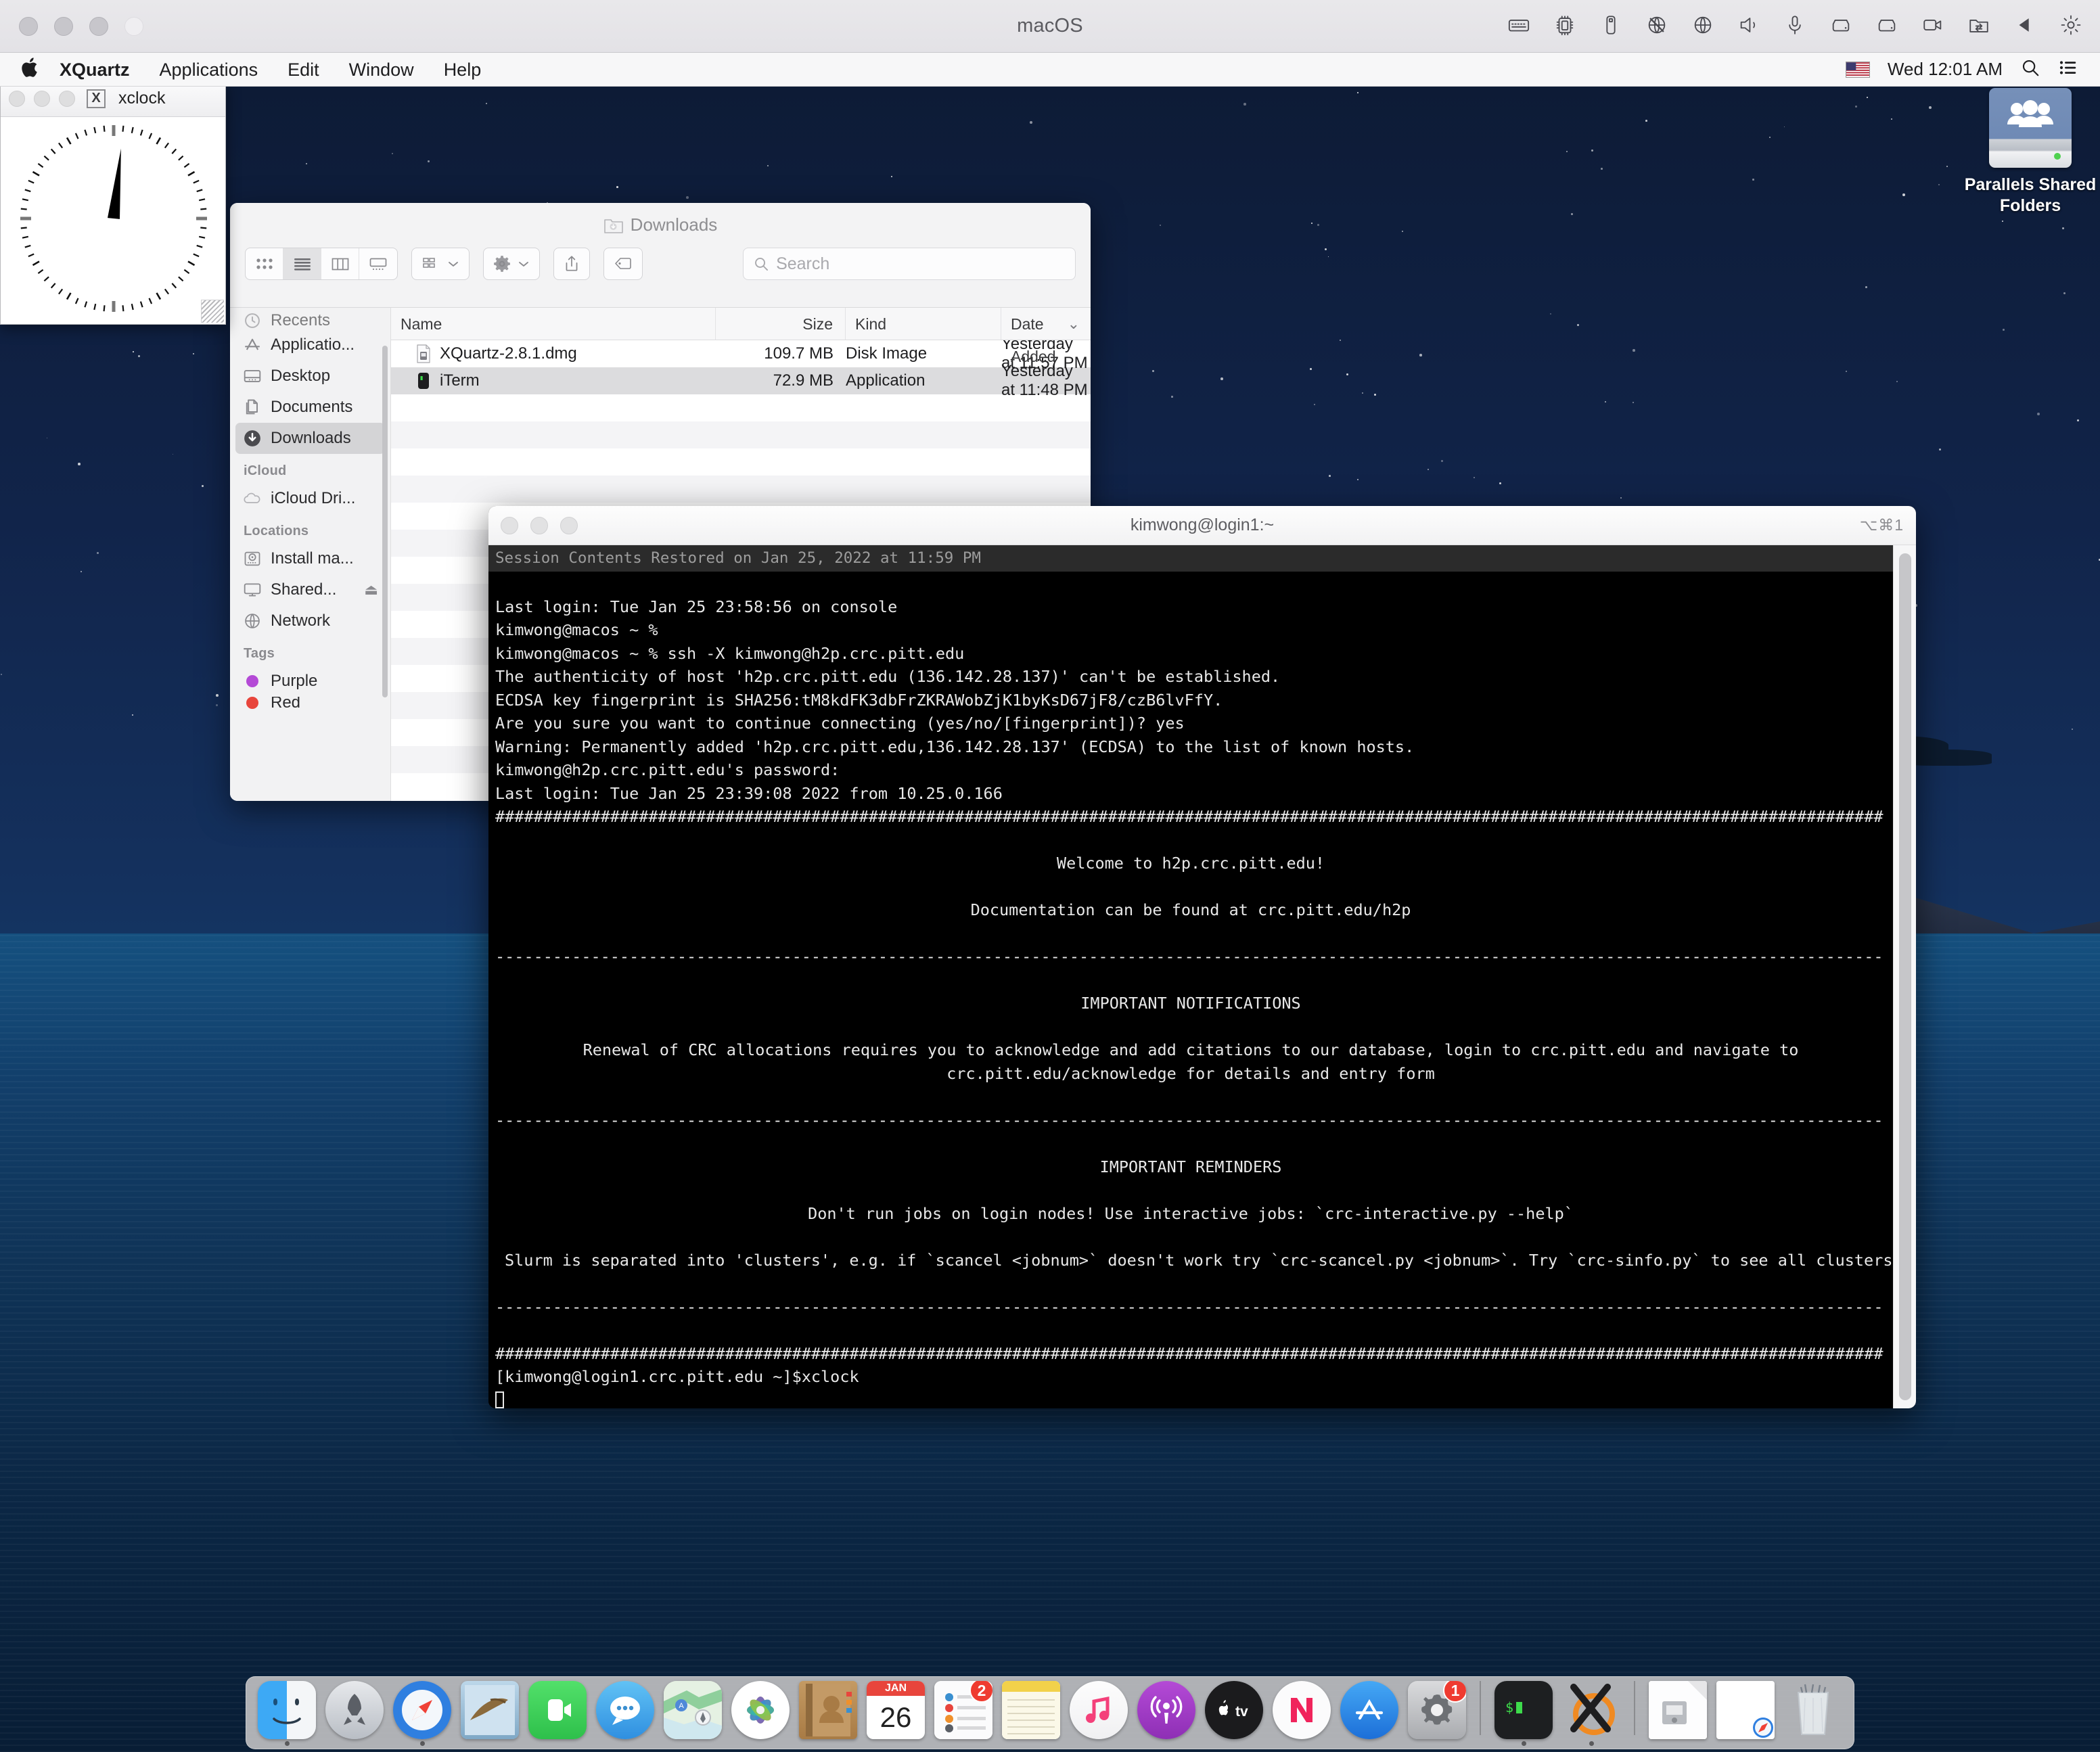 The width and height of the screenshot is (2100, 1752). I want to click on drive-led, so click(2057, 156).